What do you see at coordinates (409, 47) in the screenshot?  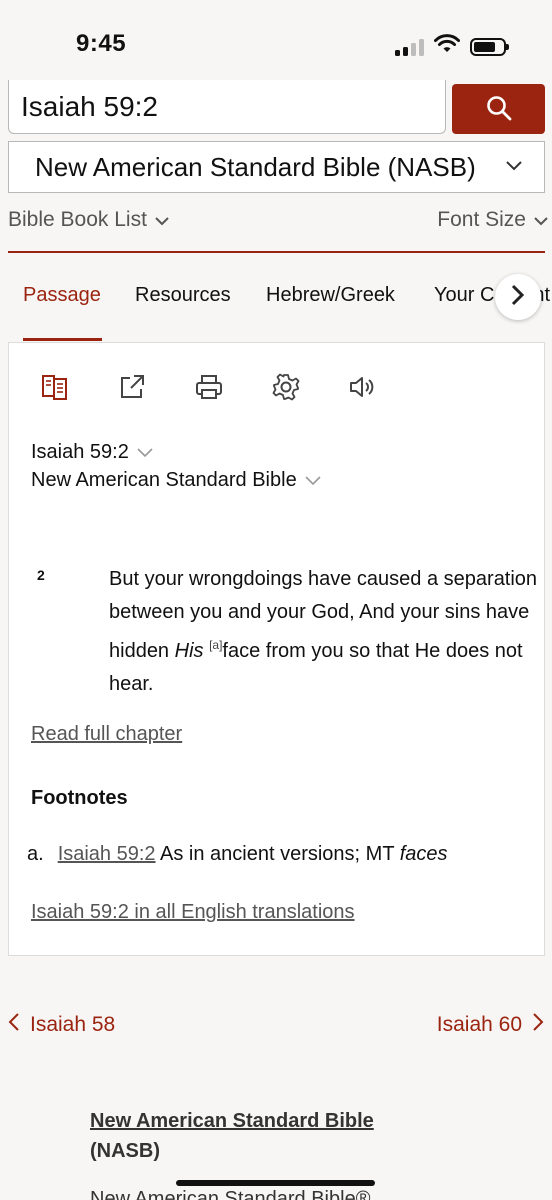 I see `cellular-signal-icon` at bounding box center [409, 47].